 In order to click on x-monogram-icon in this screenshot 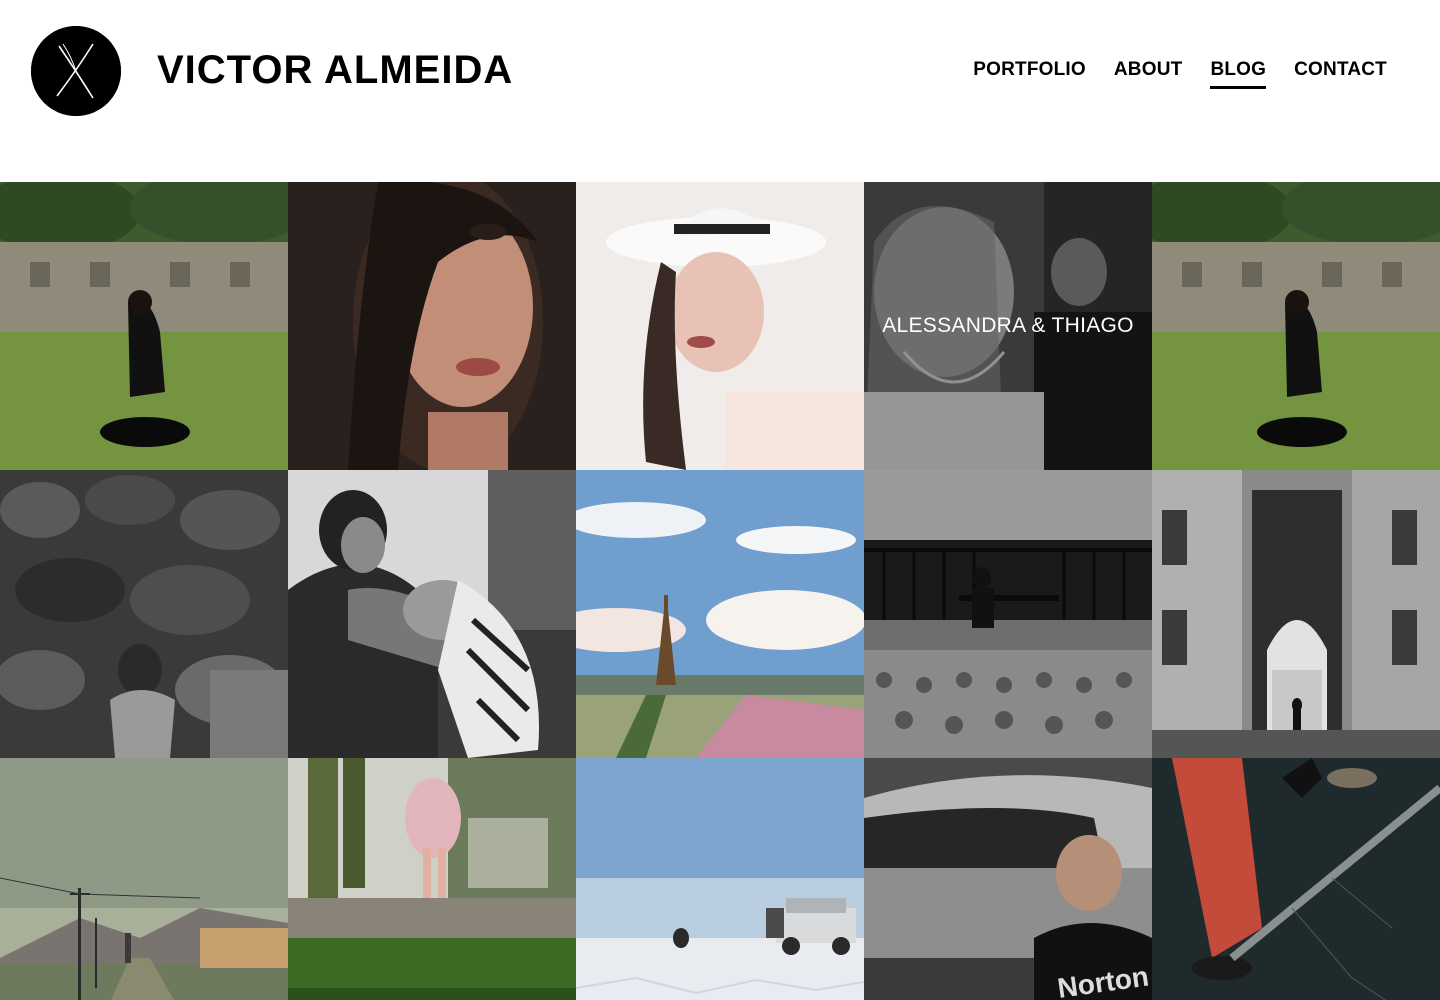, I will do `click(76, 71)`.